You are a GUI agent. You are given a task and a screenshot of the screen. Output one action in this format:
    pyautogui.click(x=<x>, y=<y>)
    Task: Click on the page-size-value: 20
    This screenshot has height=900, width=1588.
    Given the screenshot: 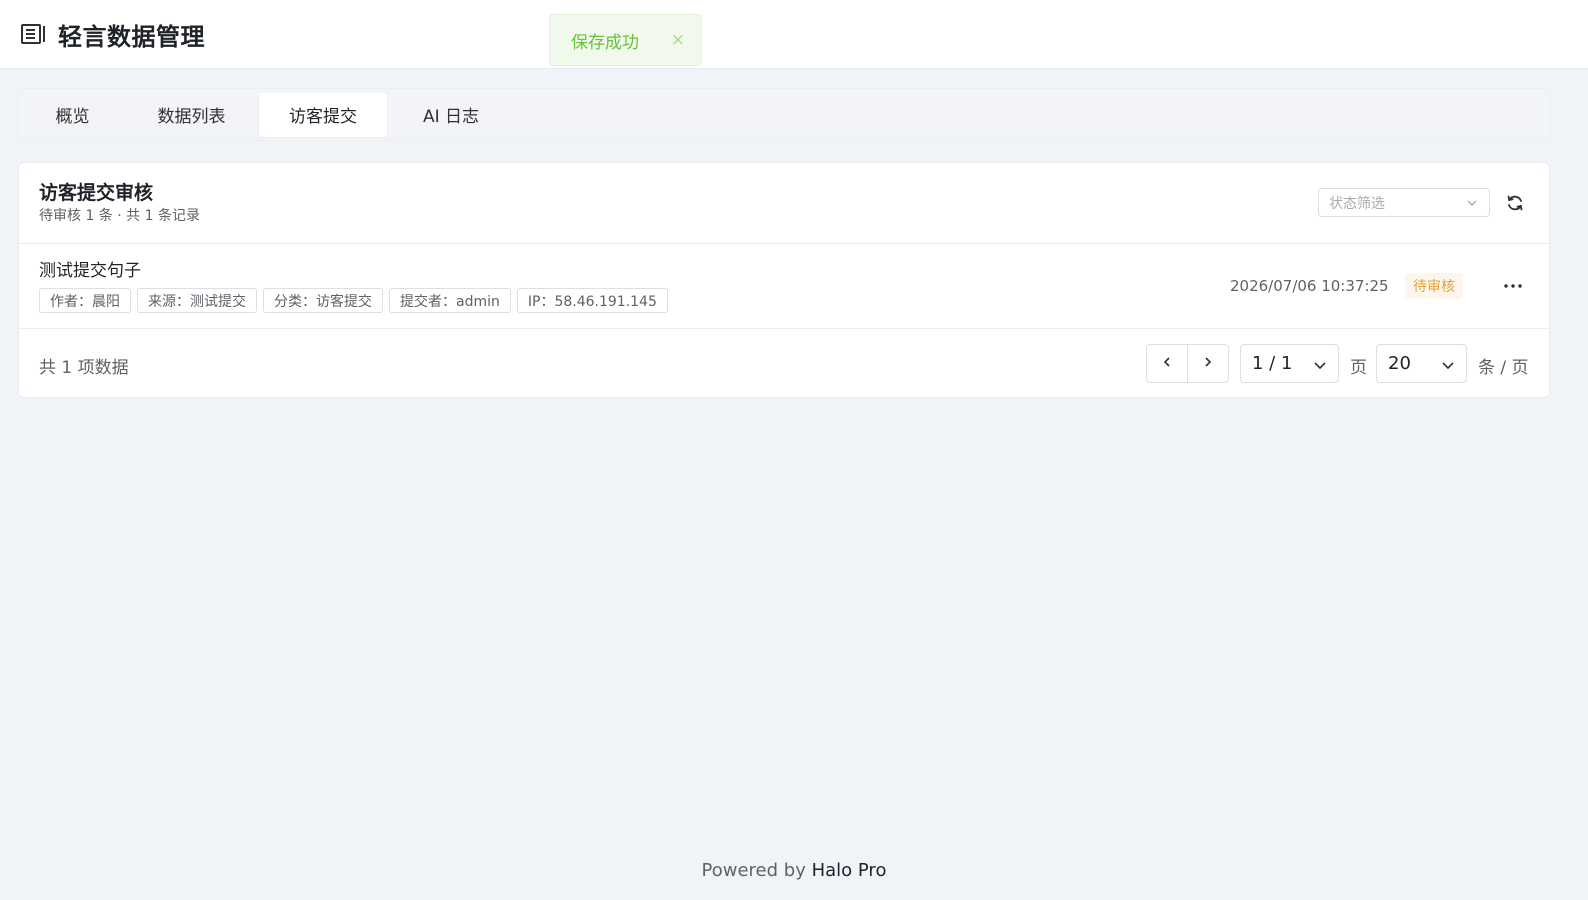 What is the action you would take?
    pyautogui.click(x=1399, y=363)
    